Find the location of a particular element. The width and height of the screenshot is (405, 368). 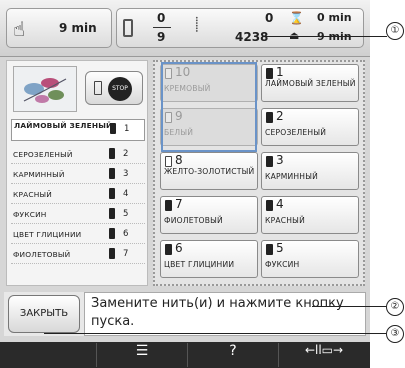

sequence-row-5: ФУКСИН 5 is located at coordinates (78, 214).